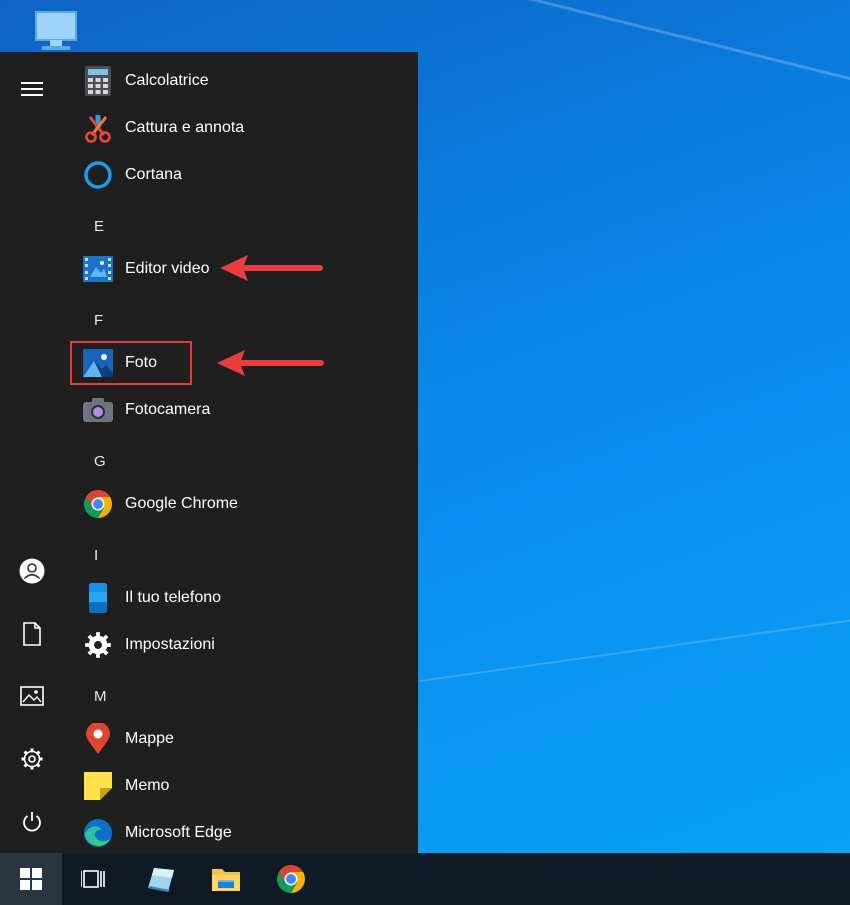 The image size is (850, 905). I want to click on app-item-mappe: Mappe, so click(128, 739).